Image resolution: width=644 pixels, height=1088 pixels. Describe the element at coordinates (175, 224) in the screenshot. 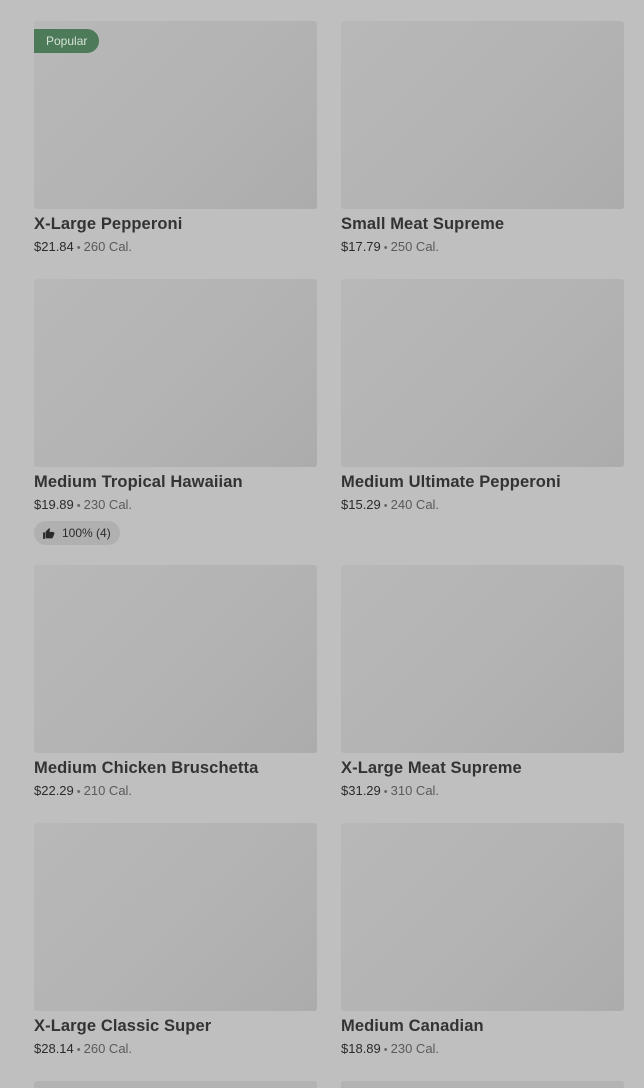

I see `item-name: X-Large Pepperoni` at that location.